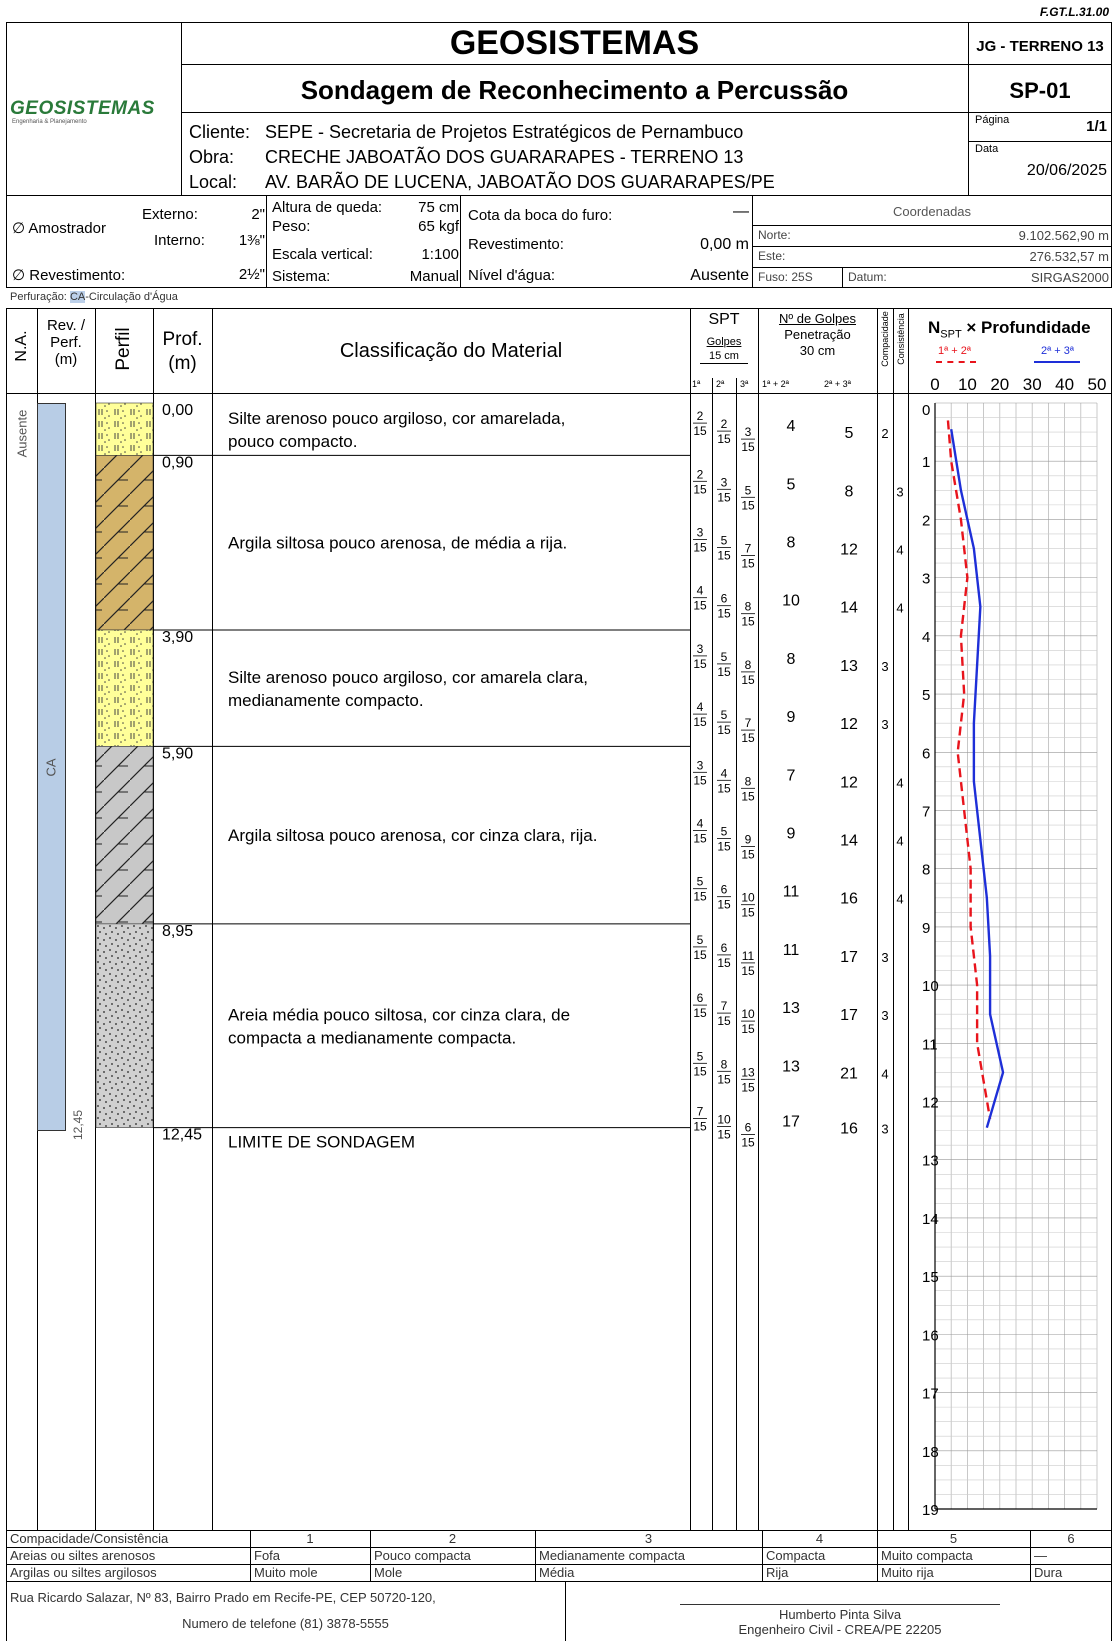 Image resolution: width=1115 pixels, height=1641 pixels. Describe the element at coordinates (1048, 1572) in the screenshot. I see `legend-cell: Dura` at that location.